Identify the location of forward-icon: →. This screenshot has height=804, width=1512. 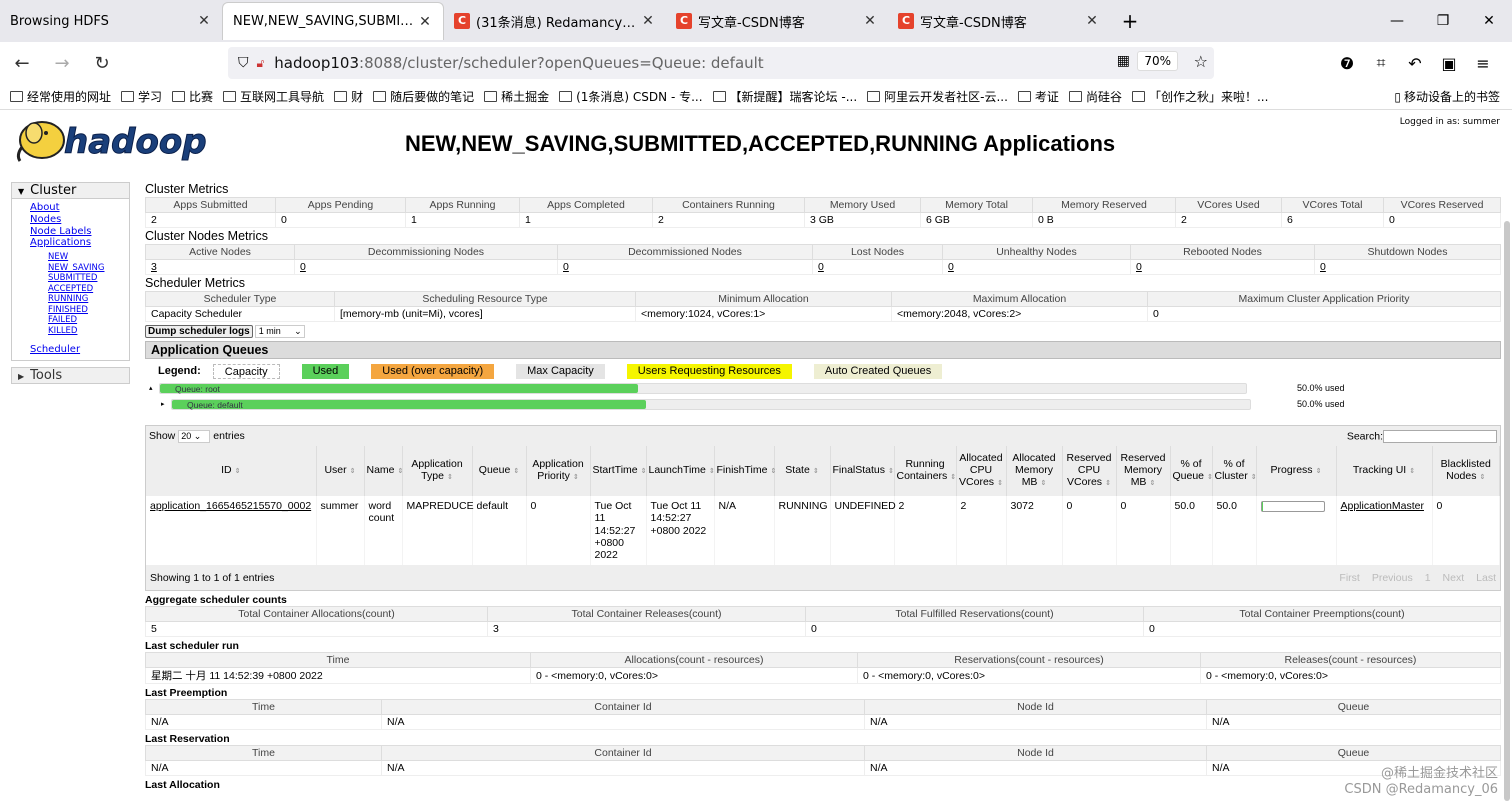
(62, 63).